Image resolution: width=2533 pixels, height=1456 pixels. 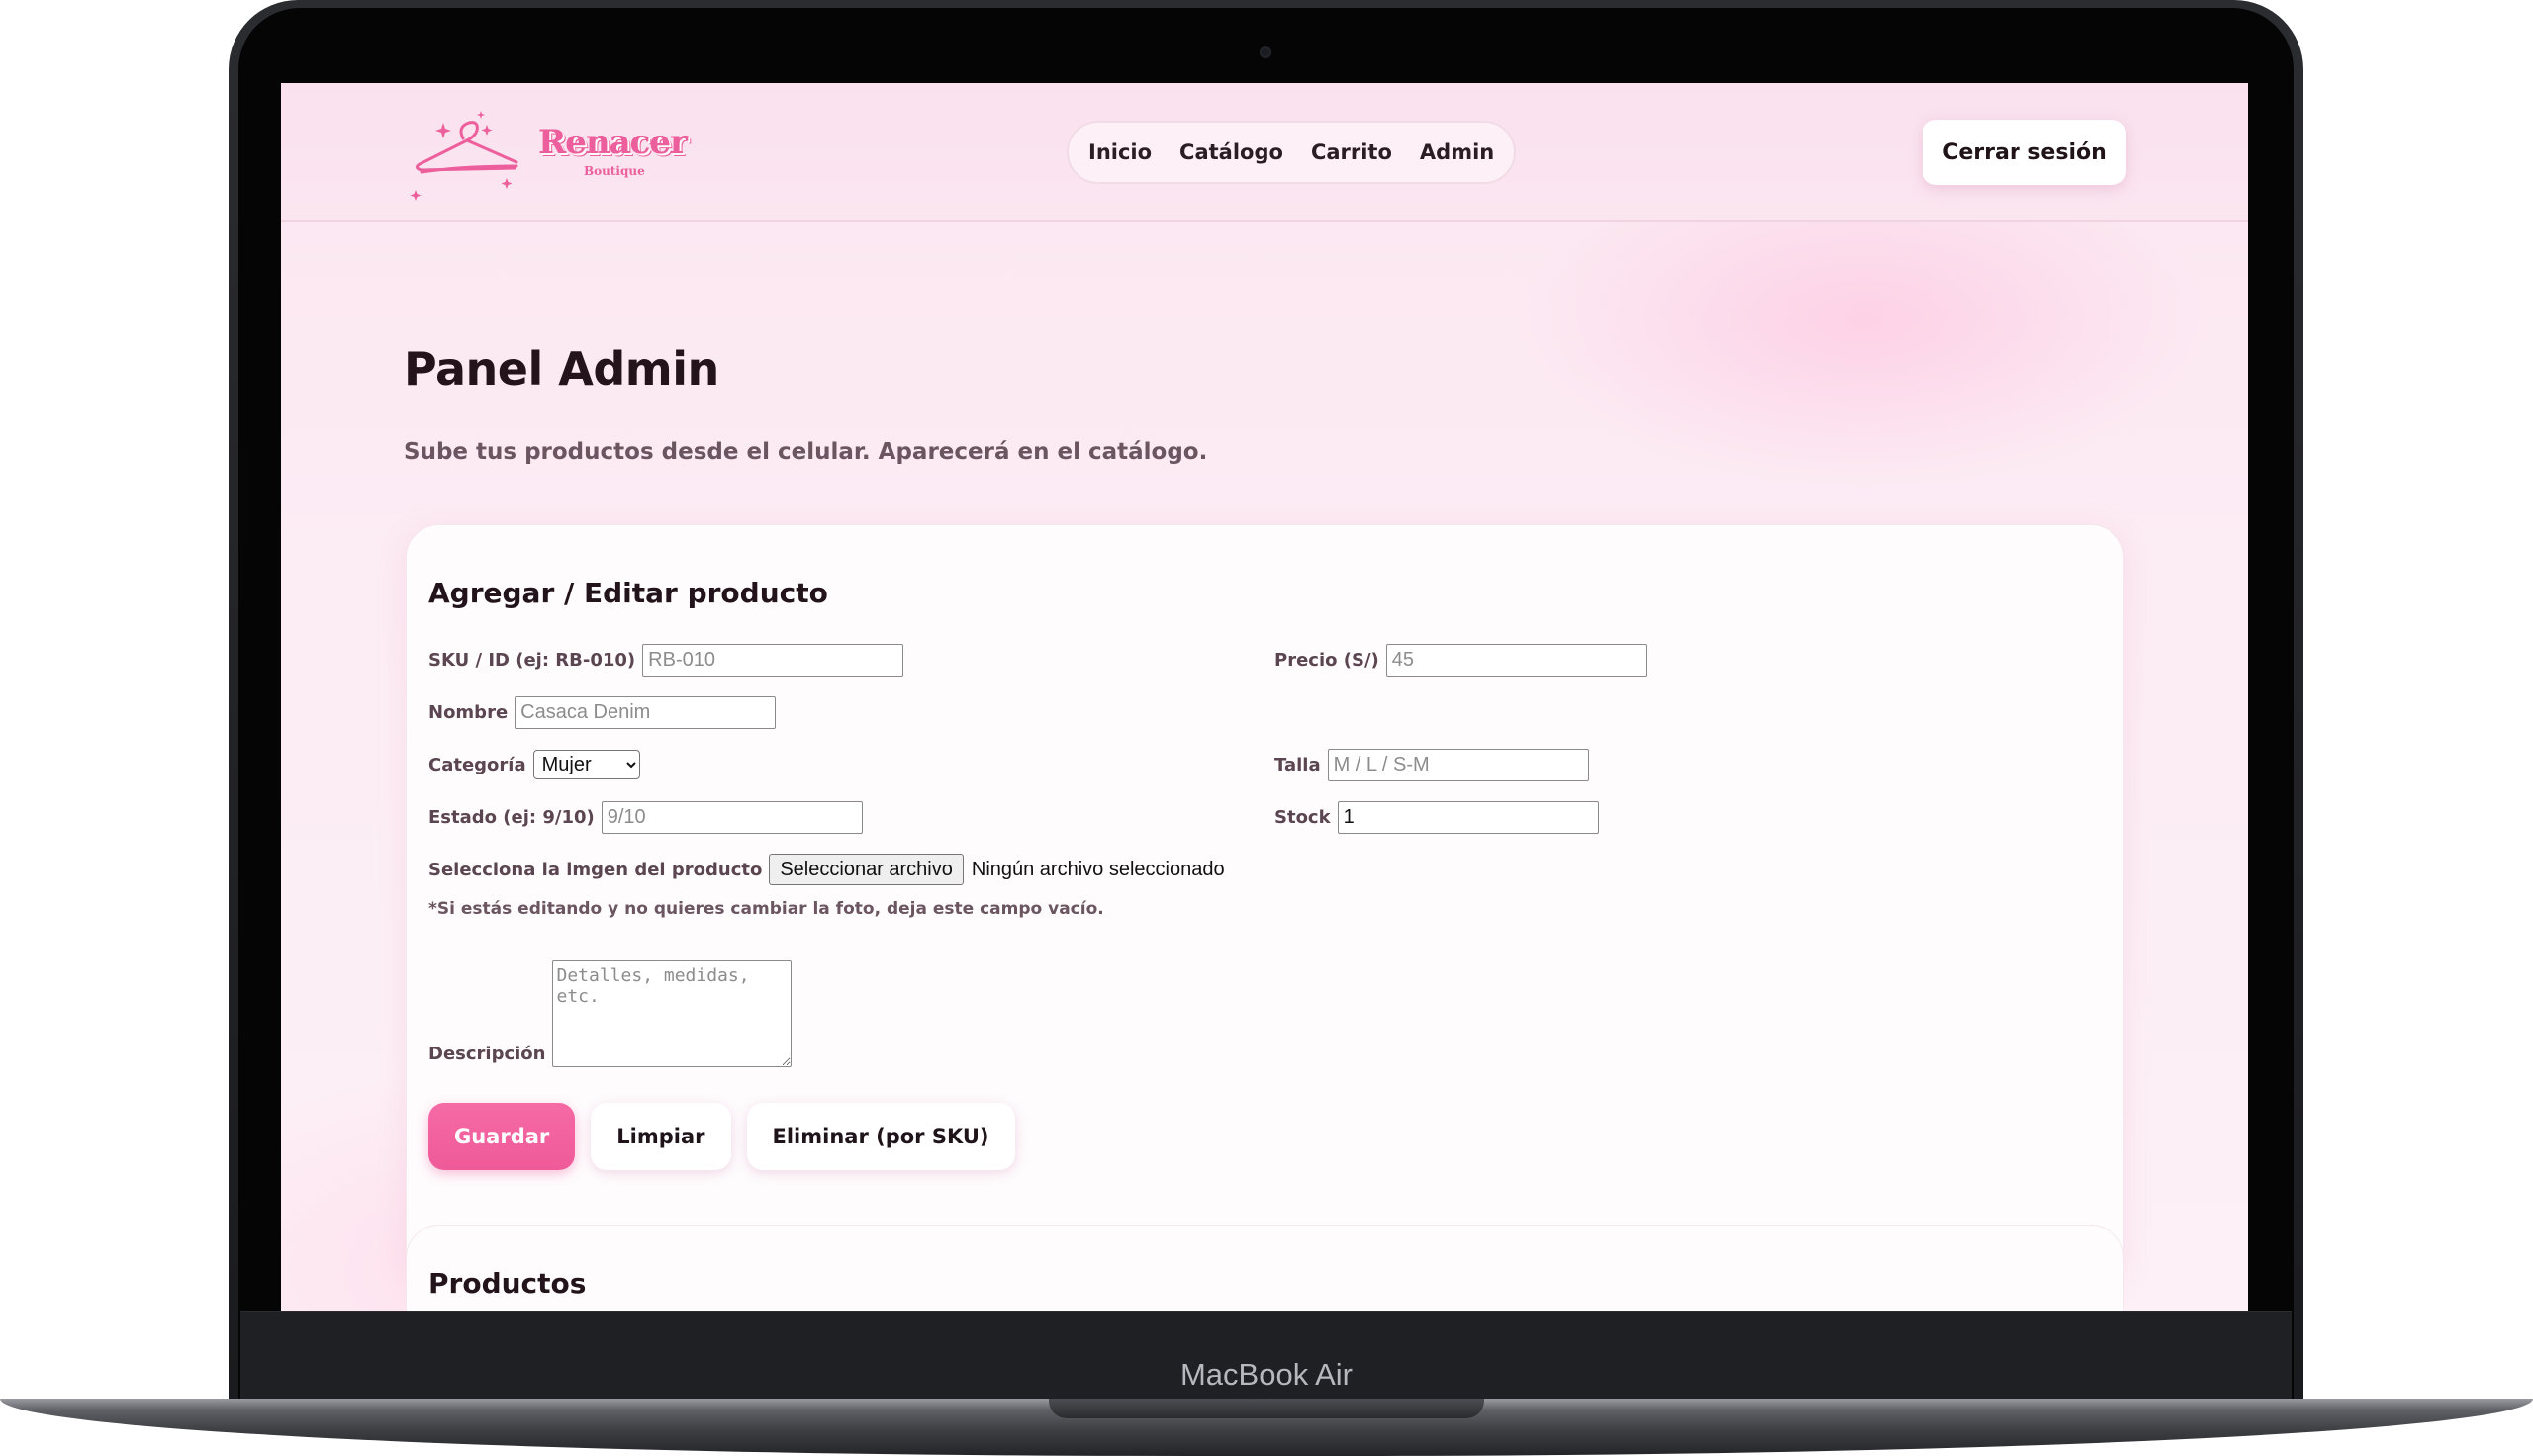 I want to click on nav-item-carrito: Carrito, so click(x=1351, y=152).